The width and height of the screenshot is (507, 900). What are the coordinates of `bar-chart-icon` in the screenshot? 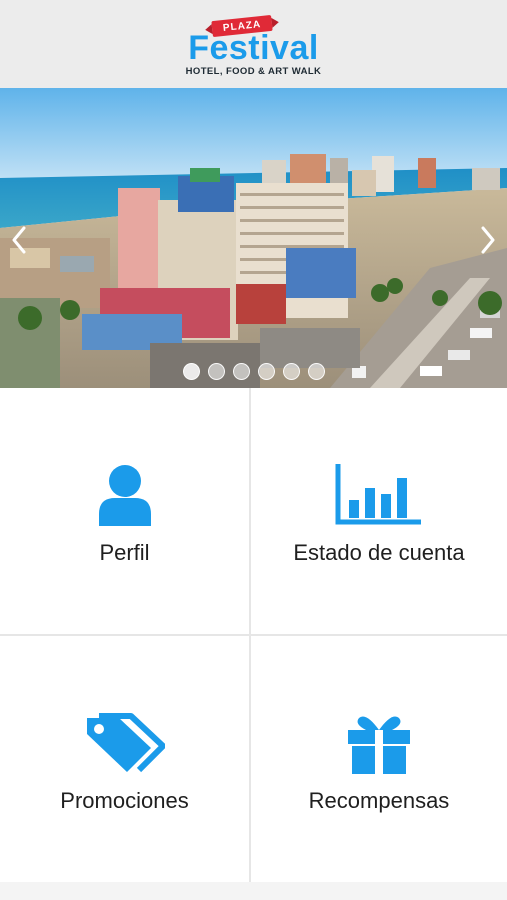 It's located at (379, 491).